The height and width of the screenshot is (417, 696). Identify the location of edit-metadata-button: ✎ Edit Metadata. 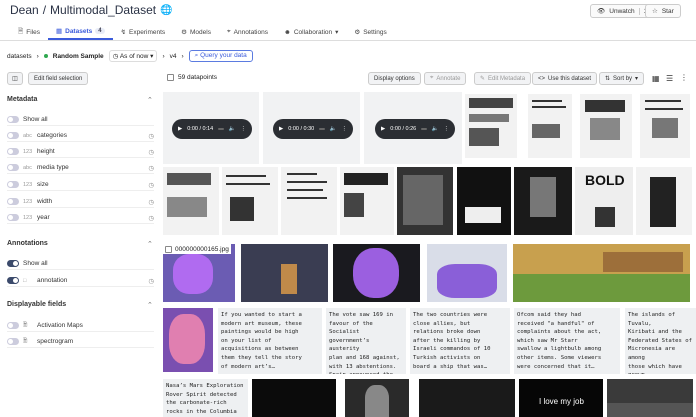
(503, 78).